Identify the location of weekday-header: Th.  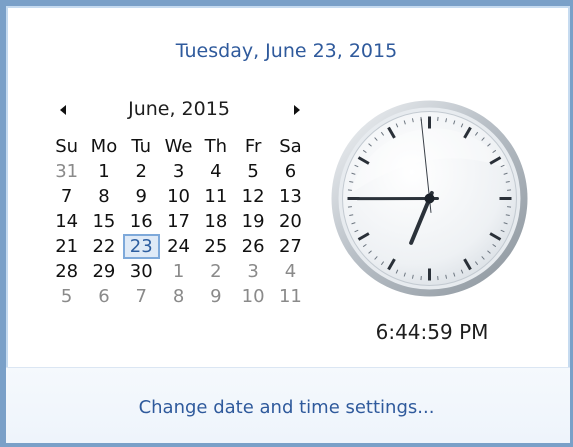
(216, 146).